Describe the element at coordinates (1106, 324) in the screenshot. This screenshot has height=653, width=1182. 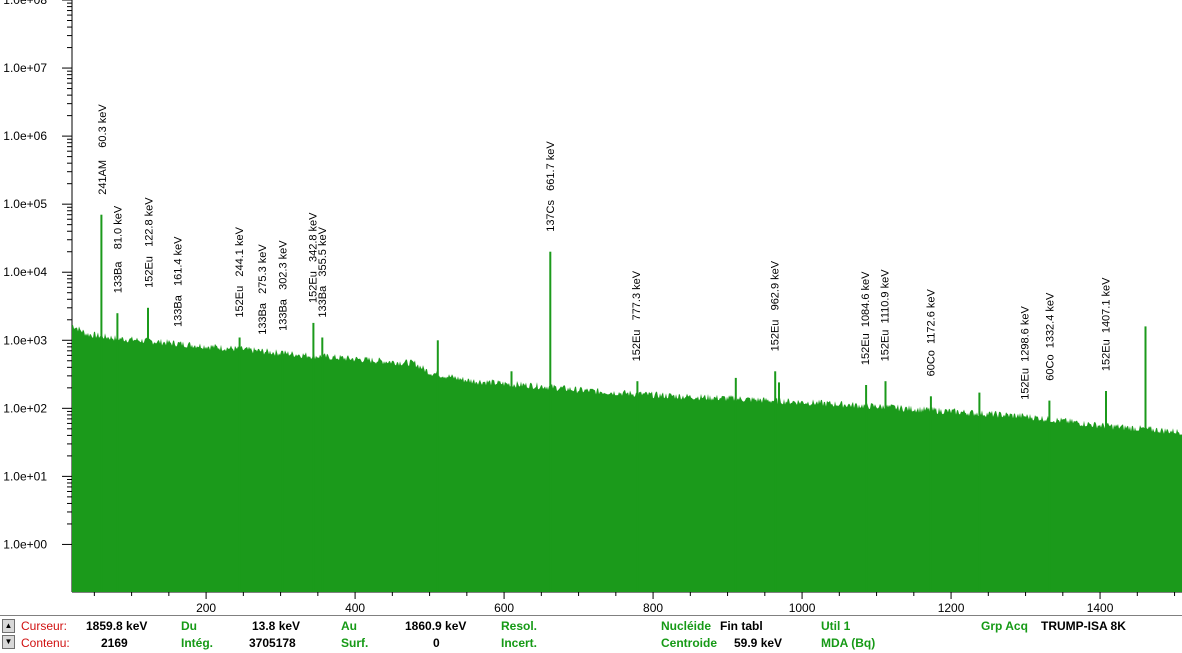
I see `peak-annotation: 152Eu 1407.1 keV` at that location.